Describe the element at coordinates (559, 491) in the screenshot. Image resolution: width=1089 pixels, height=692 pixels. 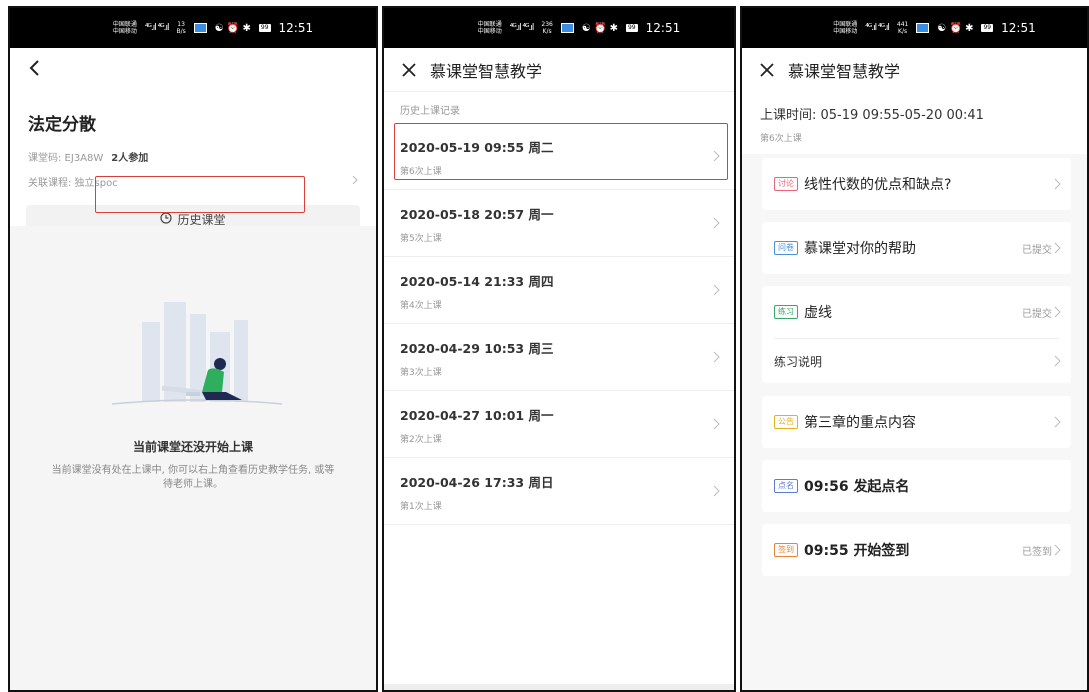
I see `list-item: 2020-04-26 17:33 周日 第1次上课` at that location.